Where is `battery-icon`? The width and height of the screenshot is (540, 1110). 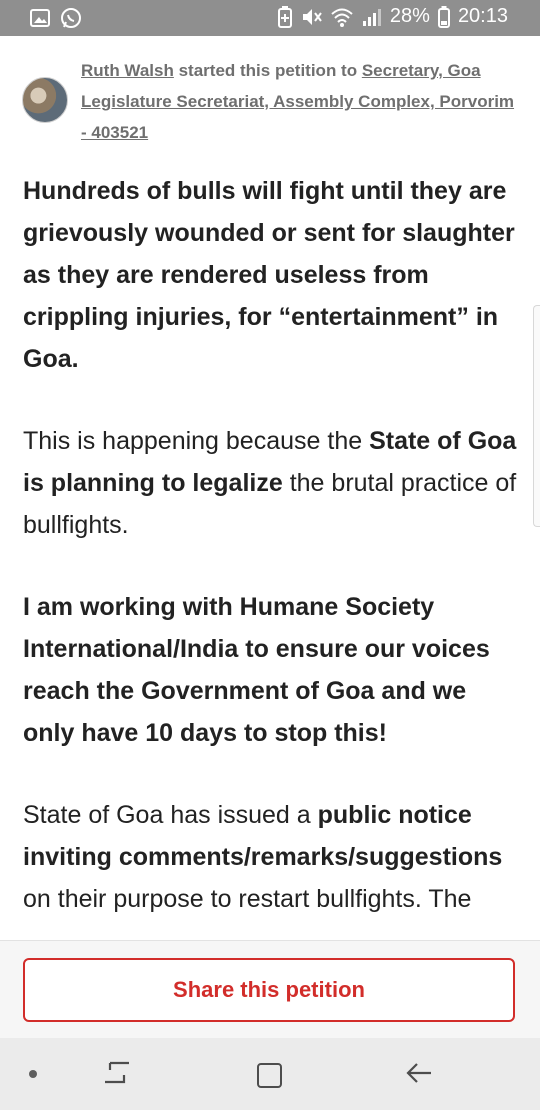 battery-icon is located at coordinates (443, 16).